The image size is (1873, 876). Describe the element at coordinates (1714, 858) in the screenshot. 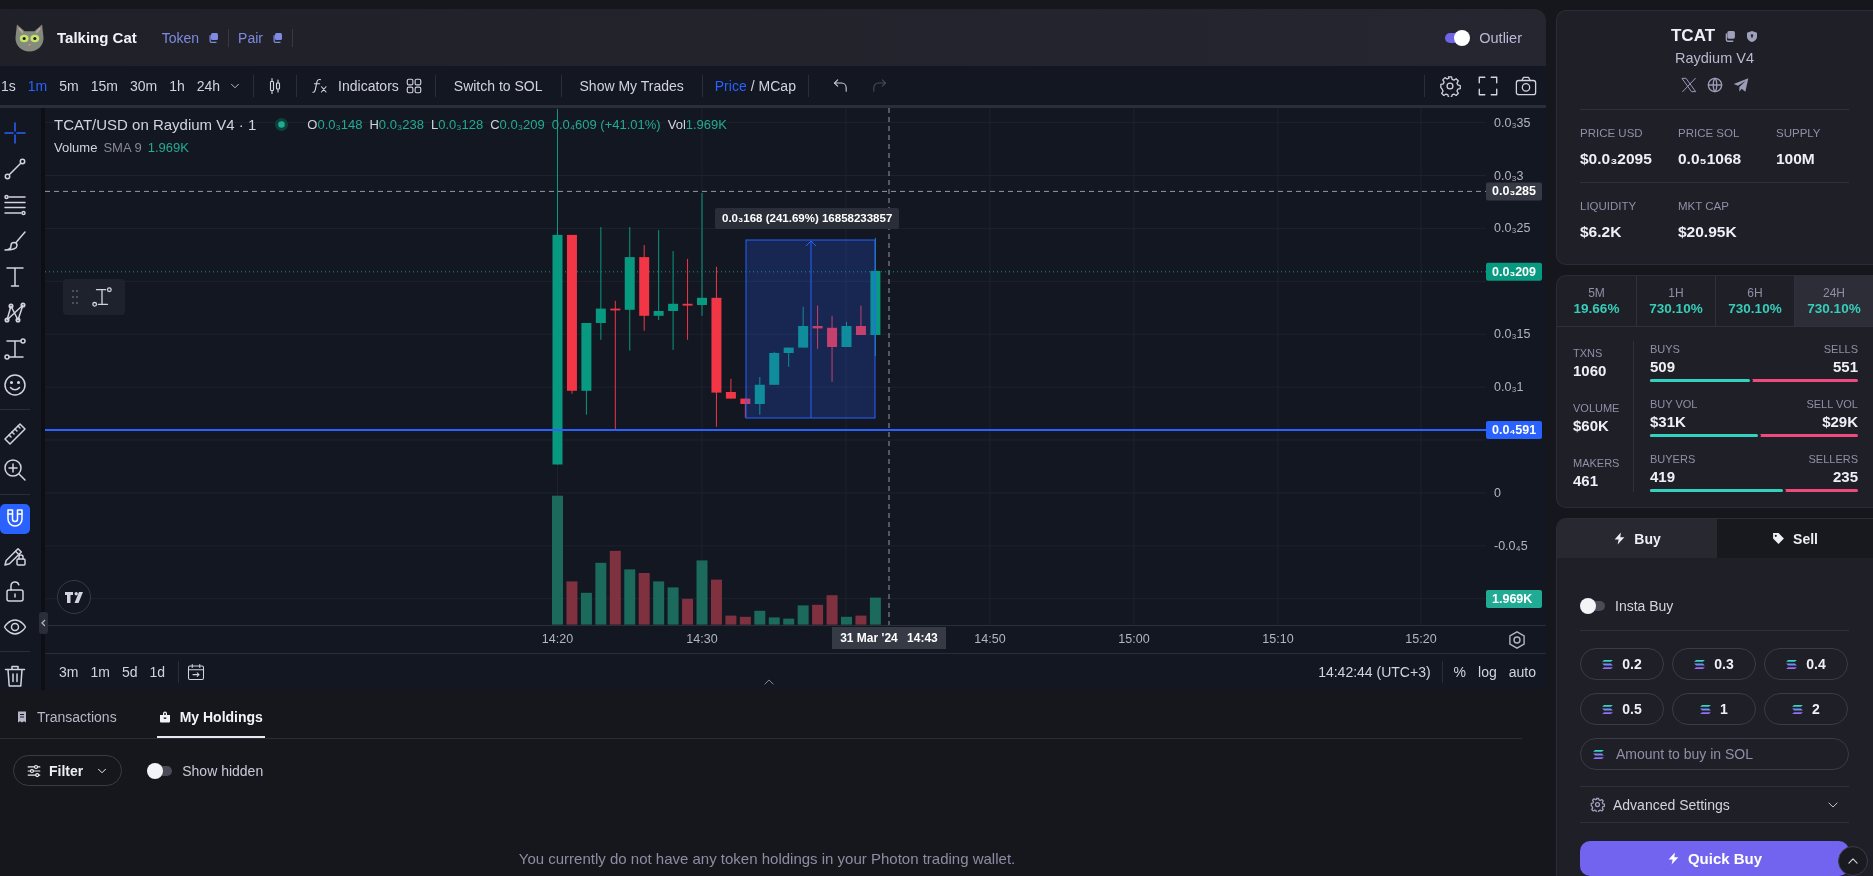

I see `quick-buy-button: Quick Buy` at that location.